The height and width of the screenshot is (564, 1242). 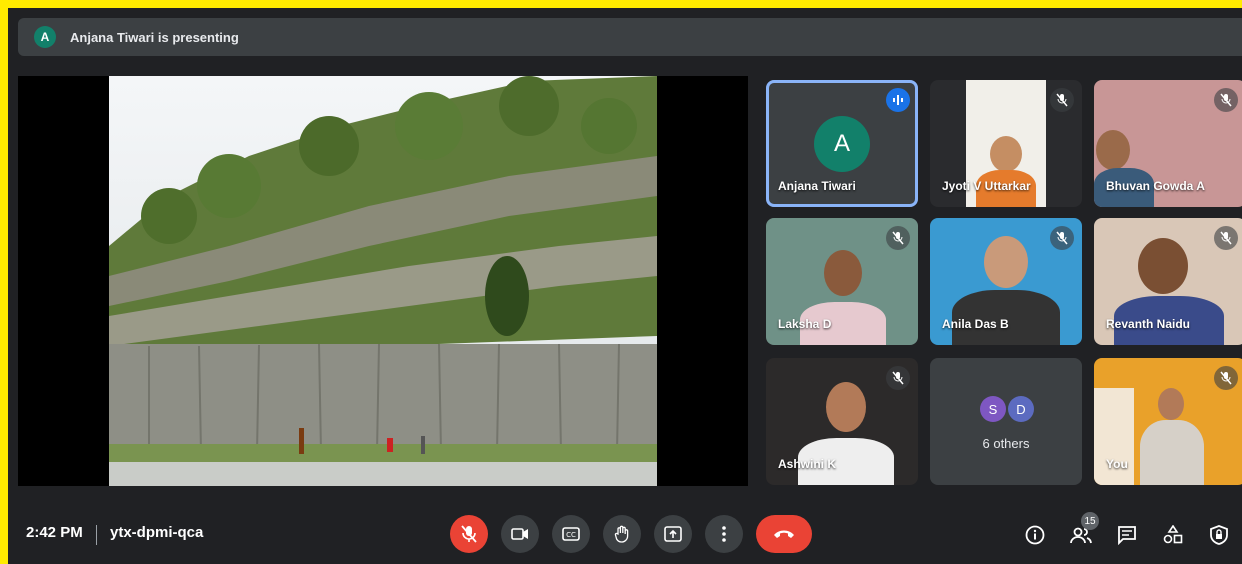 What do you see at coordinates (805, 324) in the screenshot?
I see `participant-name: Laksha D` at bounding box center [805, 324].